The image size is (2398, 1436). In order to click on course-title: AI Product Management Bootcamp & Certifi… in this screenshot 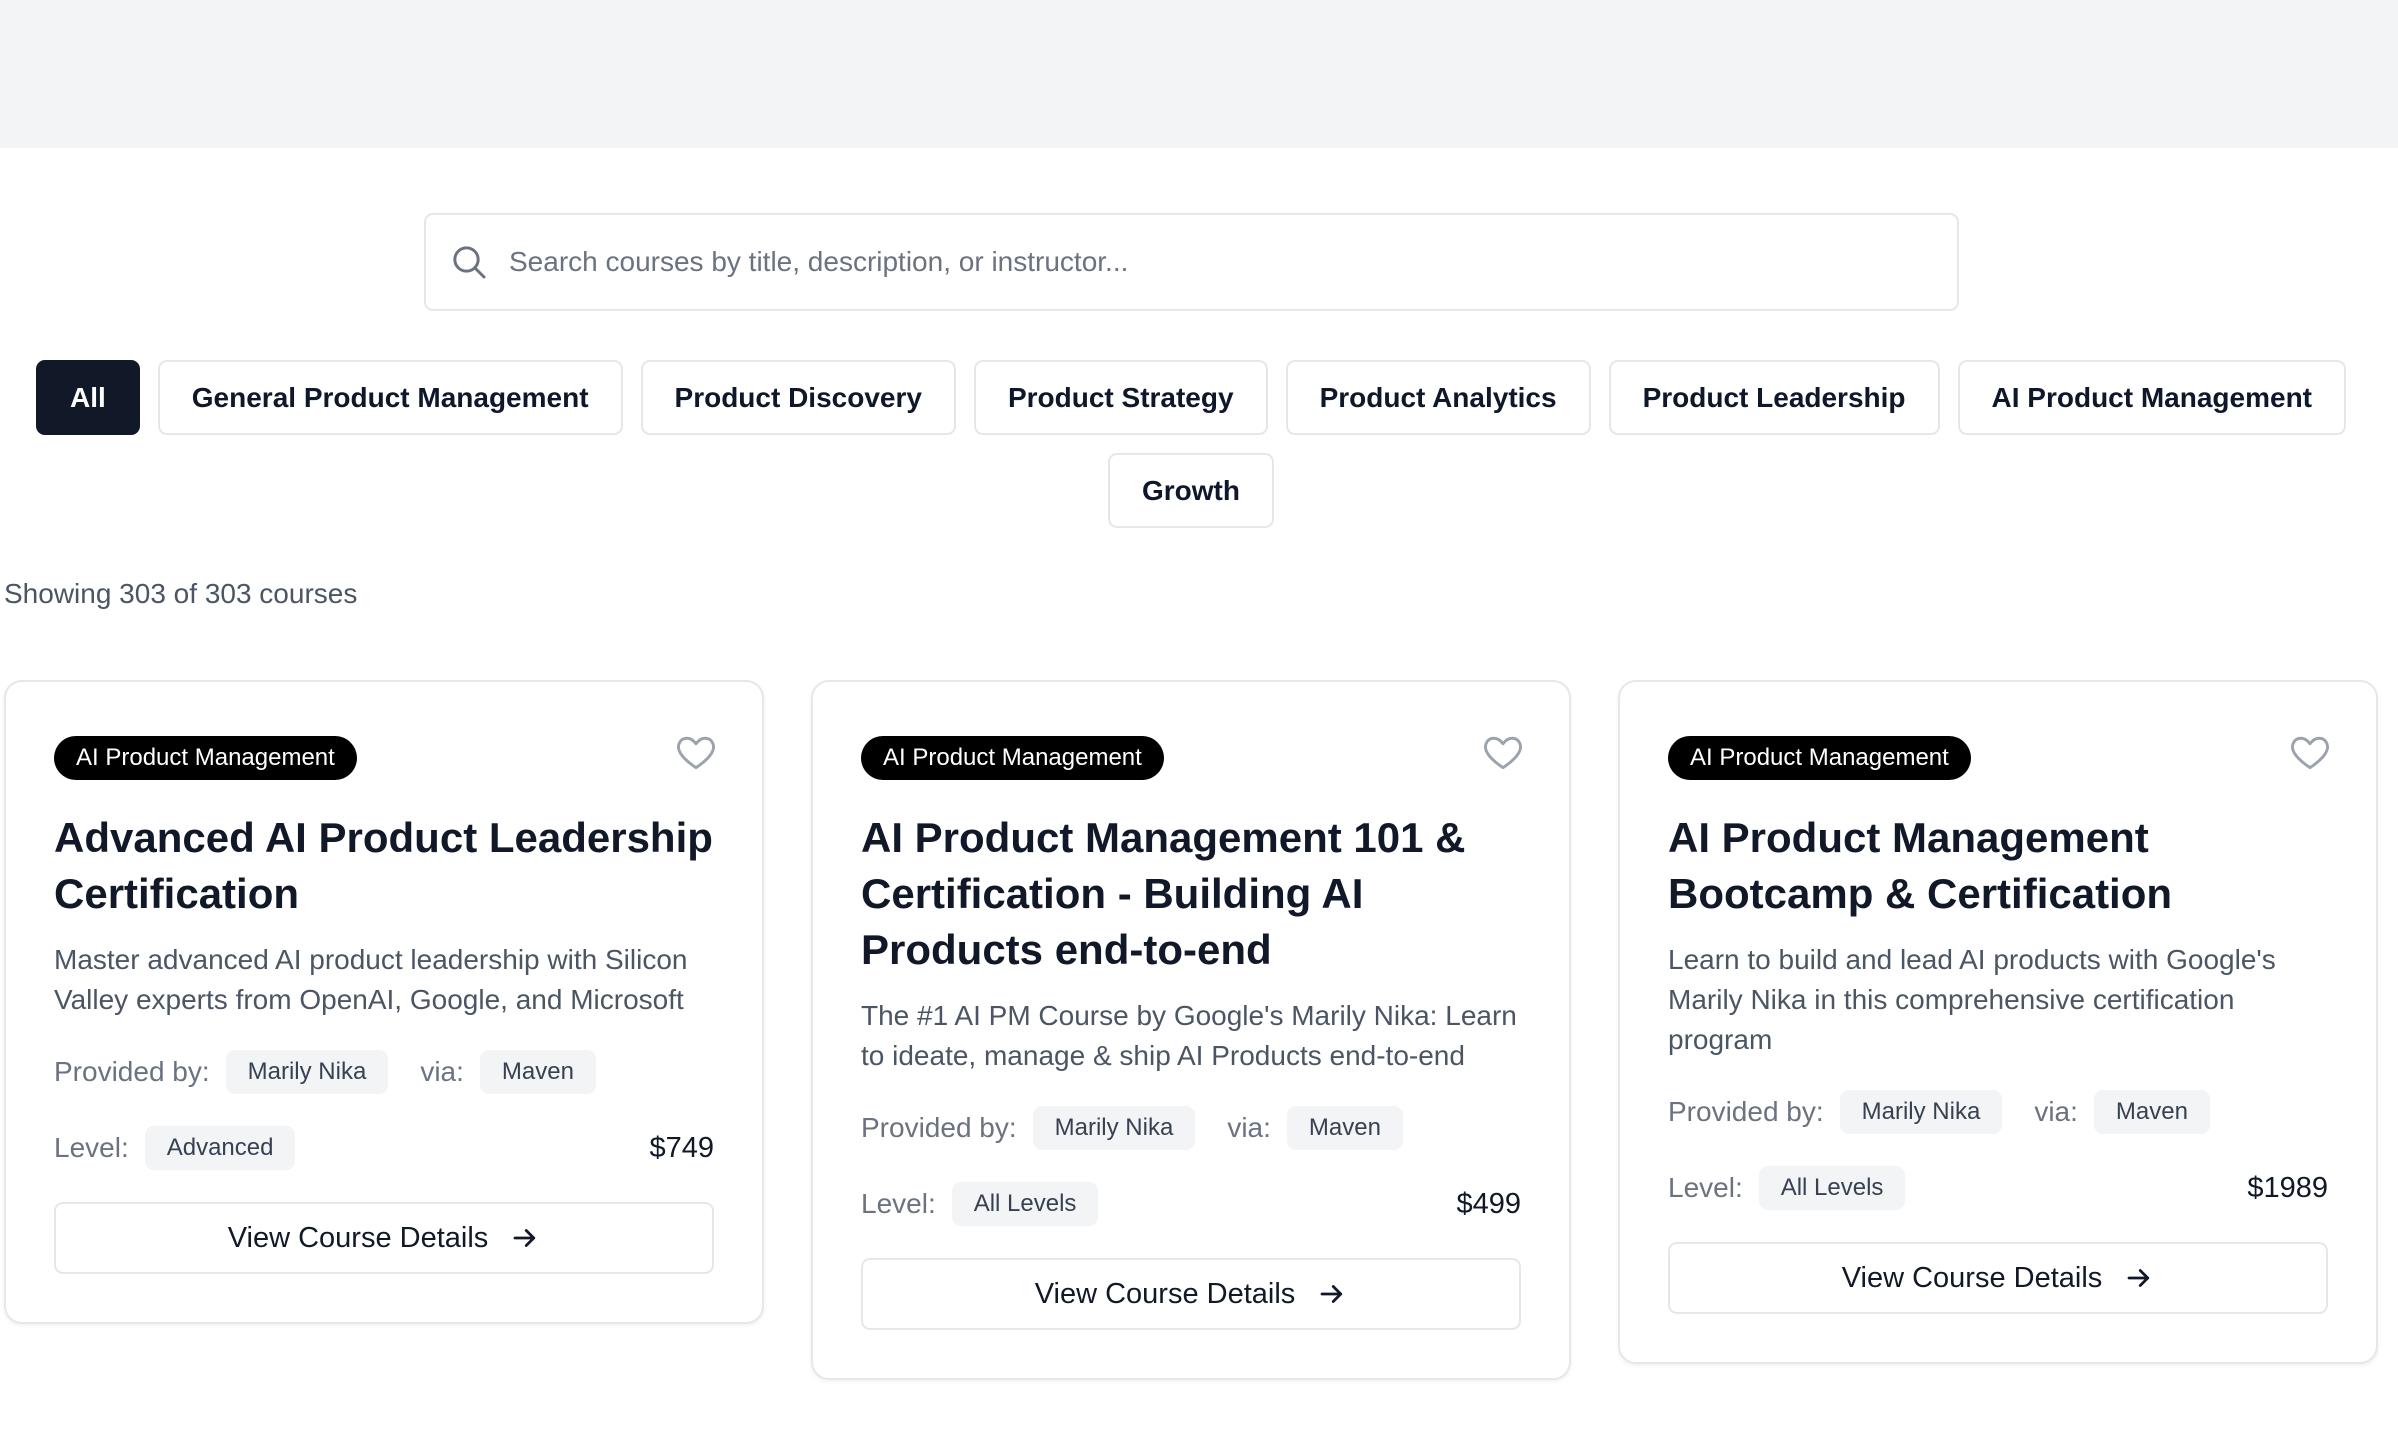, I will do `click(1920, 865)`.